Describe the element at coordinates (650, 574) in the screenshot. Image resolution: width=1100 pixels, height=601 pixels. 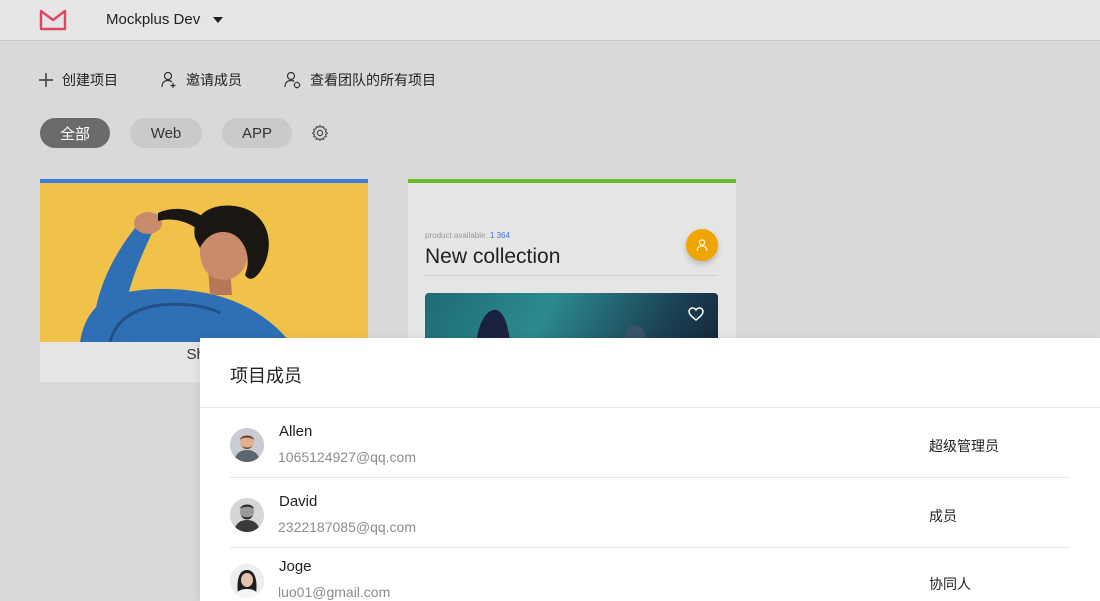
I see `member-row-joge: Joge luo01@gmail.com 协同人` at that location.